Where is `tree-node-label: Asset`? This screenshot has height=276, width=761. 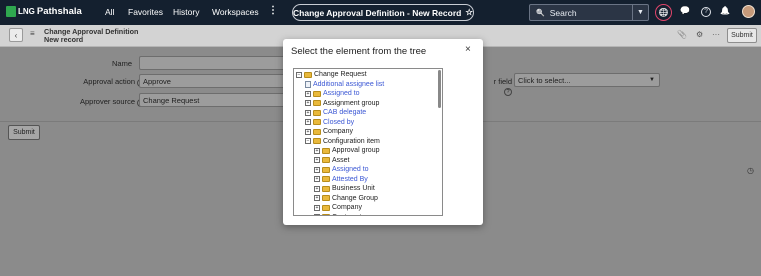
tree-node-label: Asset is located at coordinates (341, 160).